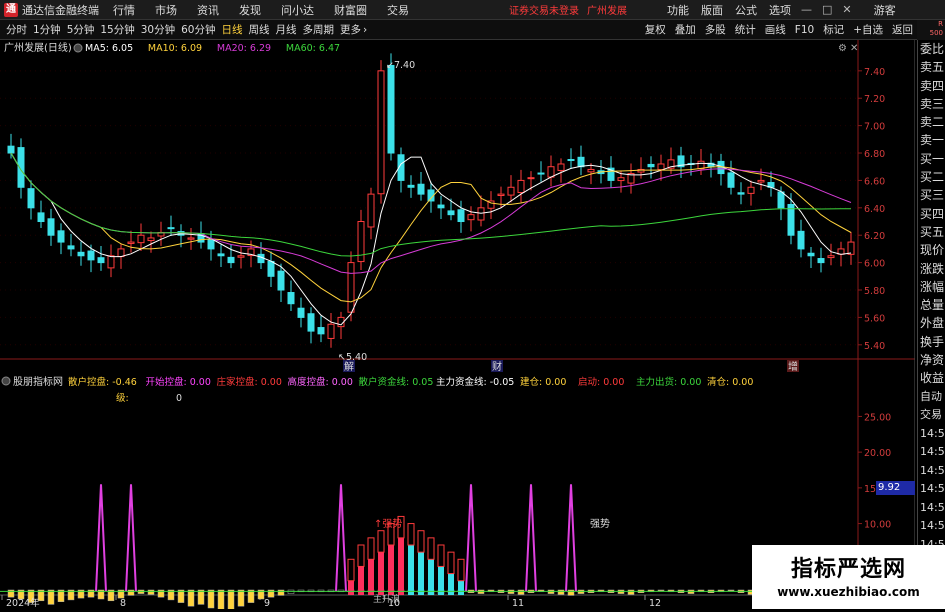 The image size is (945, 612). I want to click on tool-back: 返回, so click(902, 29).